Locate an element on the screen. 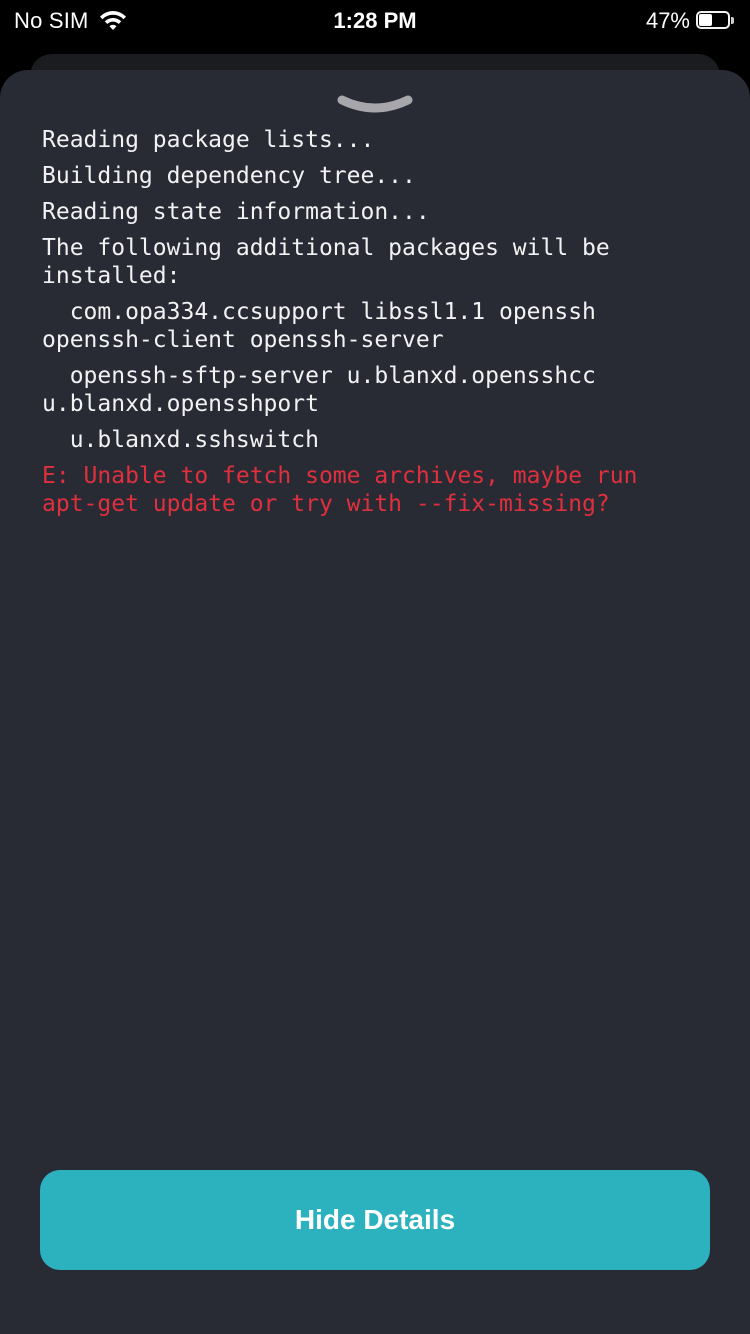 Image resolution: width=750 pixels, height=1334 pixels. console-line: u.blanxd.sshswitch is located at coordinates (180, 440).